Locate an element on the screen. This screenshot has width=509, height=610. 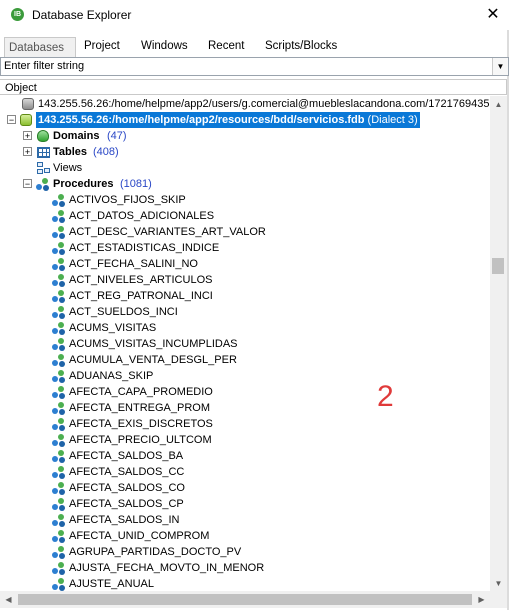
table-icon is located at coordinates (43, 152).